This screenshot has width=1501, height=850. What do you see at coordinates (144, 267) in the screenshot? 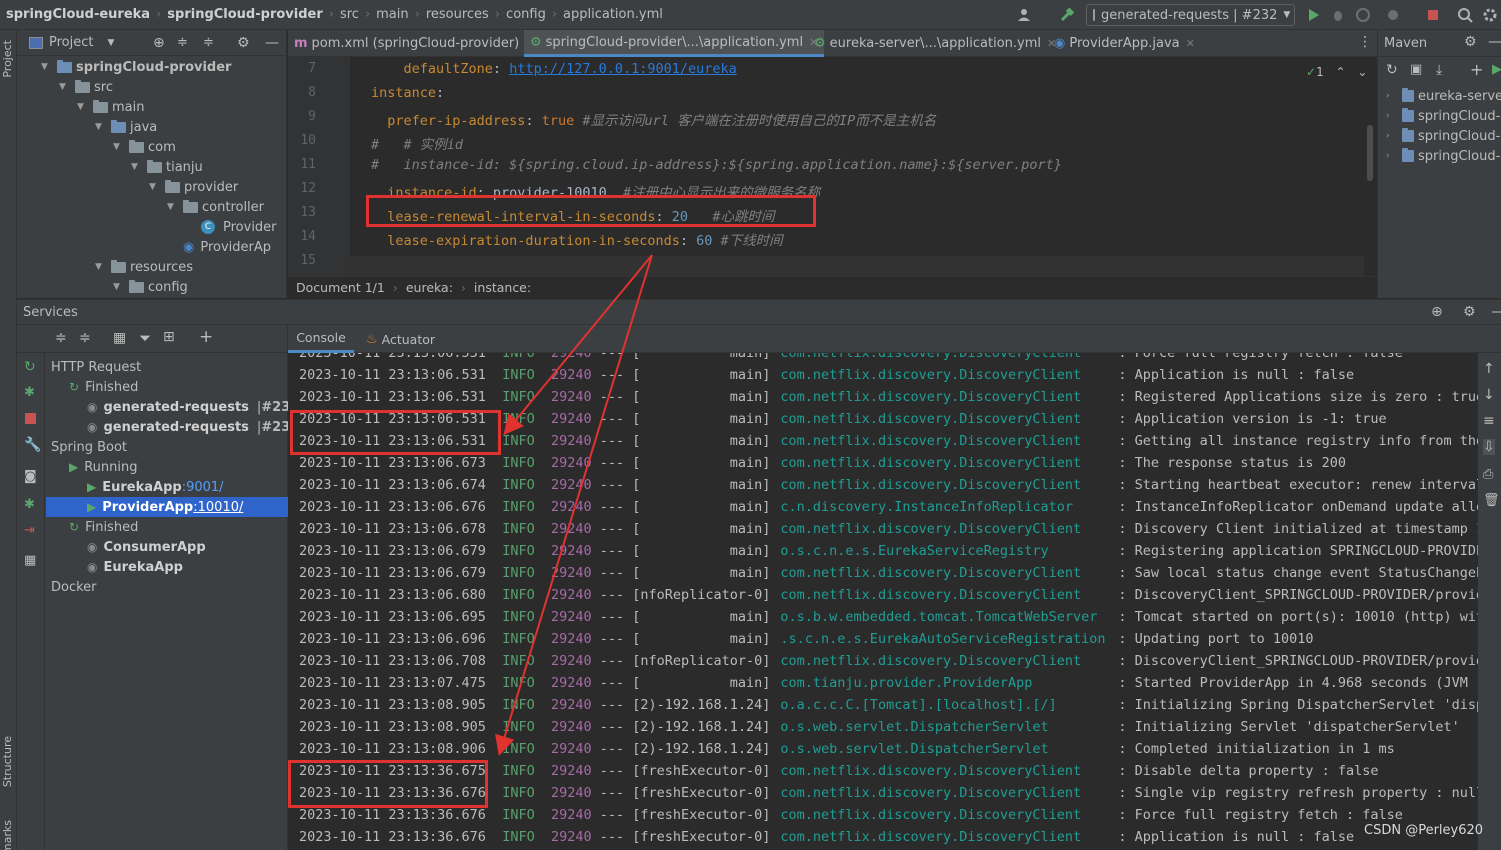
I see `tree-item: ▼ resources` at bounding box center [144, 267].